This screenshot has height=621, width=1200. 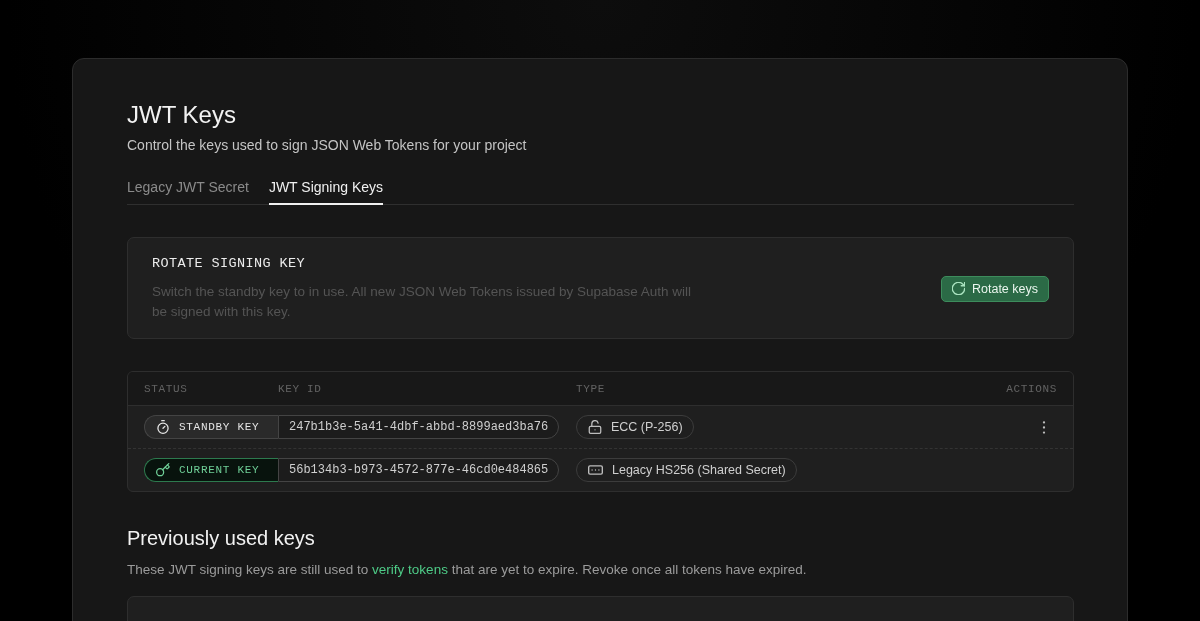 What do you see at coordinates (995, 288) in the screenshot?
I see `rotate-keys-button: Rotate keys` at bounding box center [995, 288].